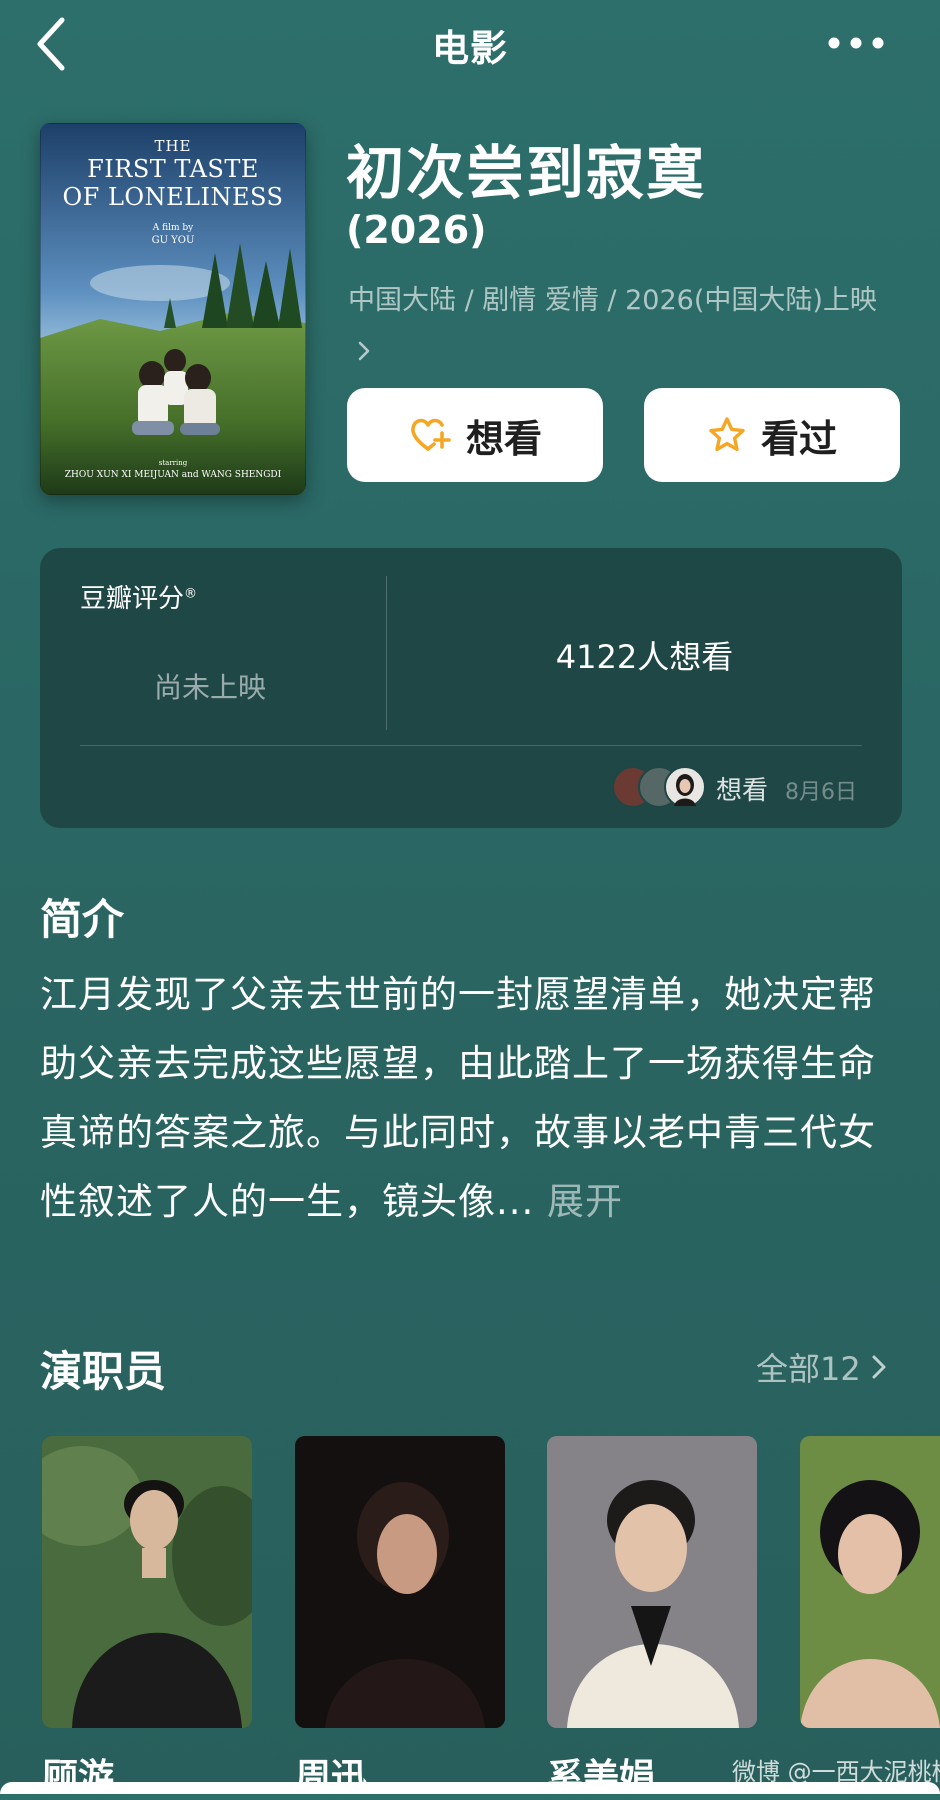 This screenshot has height=1800, width=940. What do you see at coordinates (618, 326) in the screenshot?
I see `movie-meta: 中国大陆 / 剧情 爱情 / 2026(中国大陆)上映` at bounding box center [618, 326].